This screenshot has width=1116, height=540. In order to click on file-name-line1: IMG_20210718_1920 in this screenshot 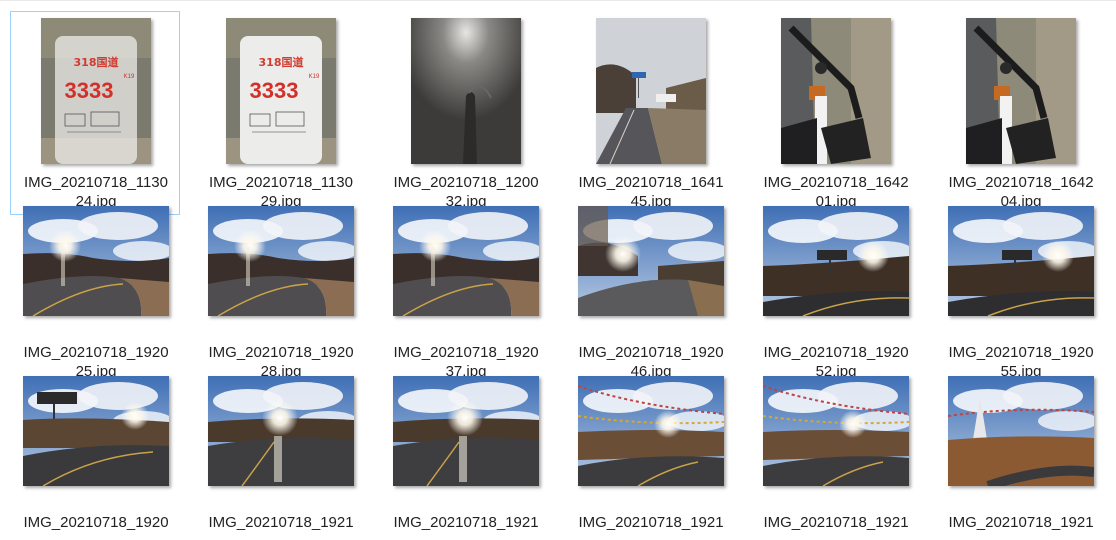, I will do `click(96, 522)`.